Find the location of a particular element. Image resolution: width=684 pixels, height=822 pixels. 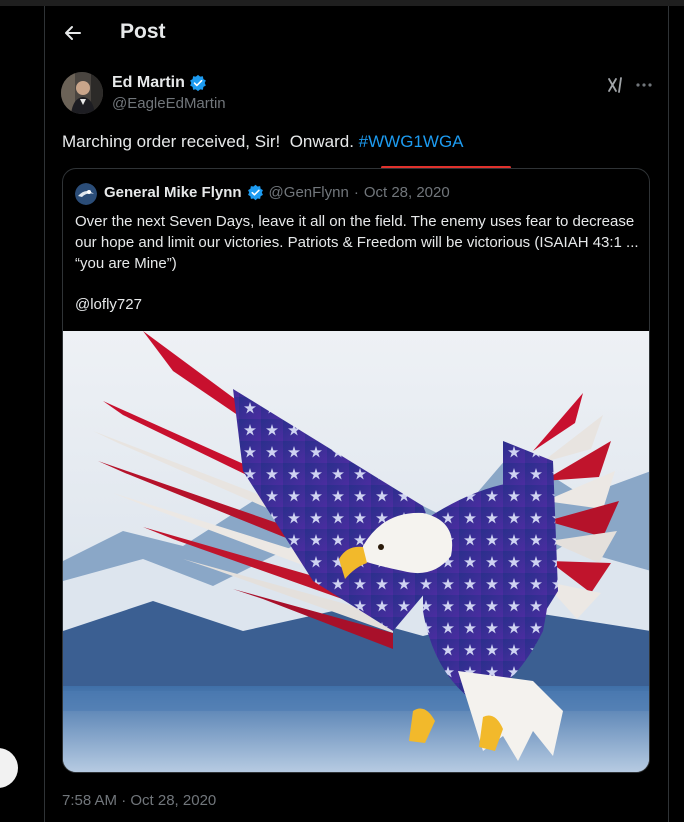

quote-author-name: General Mike Flynn is located at coordinates (173, 192).